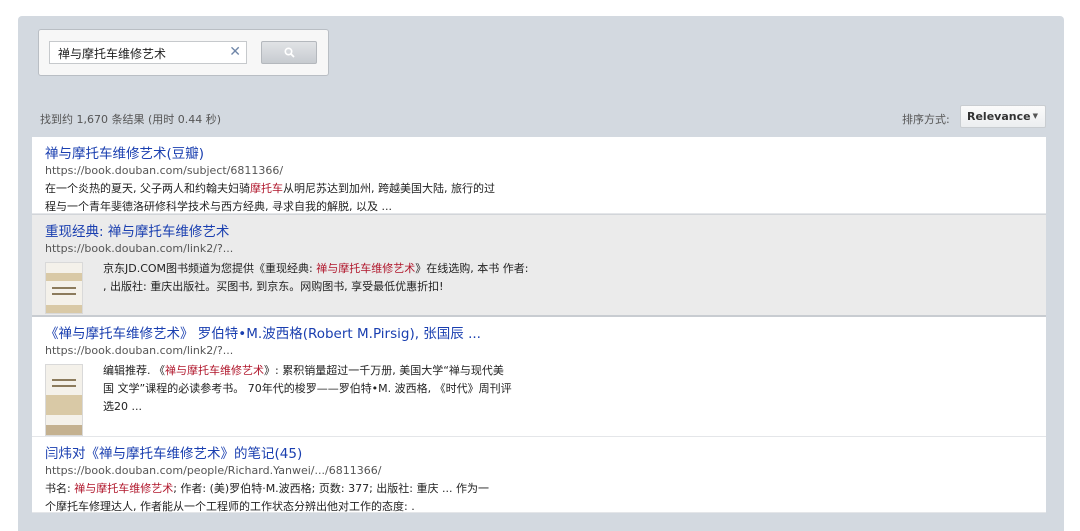  Describe the element at coordinates (134, 370) in the screenshot. I see `snippet-text: 编辑推荐. 《` at that location.